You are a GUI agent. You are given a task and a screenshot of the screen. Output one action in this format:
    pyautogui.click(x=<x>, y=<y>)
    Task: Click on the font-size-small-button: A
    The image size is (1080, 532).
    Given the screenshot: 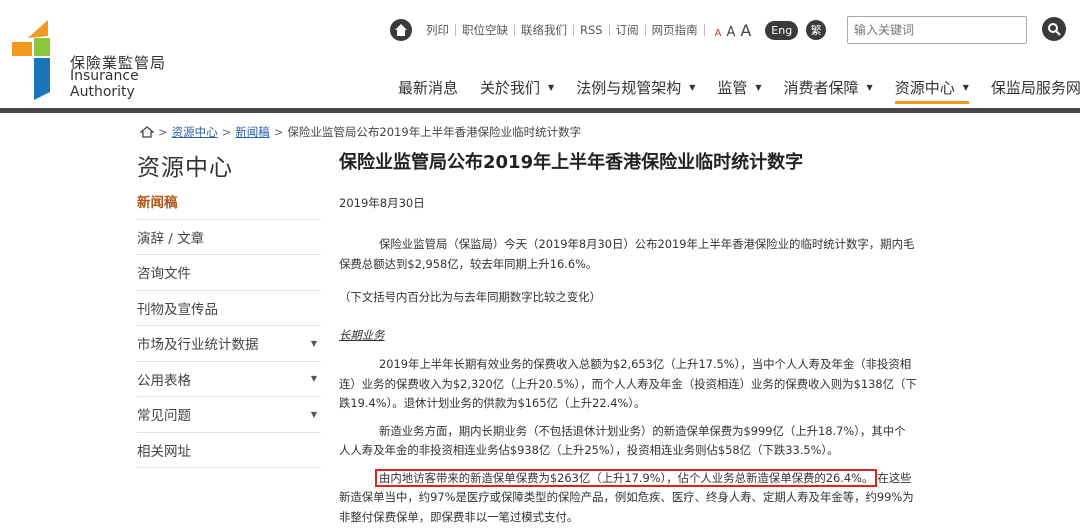 What is the action you would take?
    pyautogui.click(x=718, y=33)
    